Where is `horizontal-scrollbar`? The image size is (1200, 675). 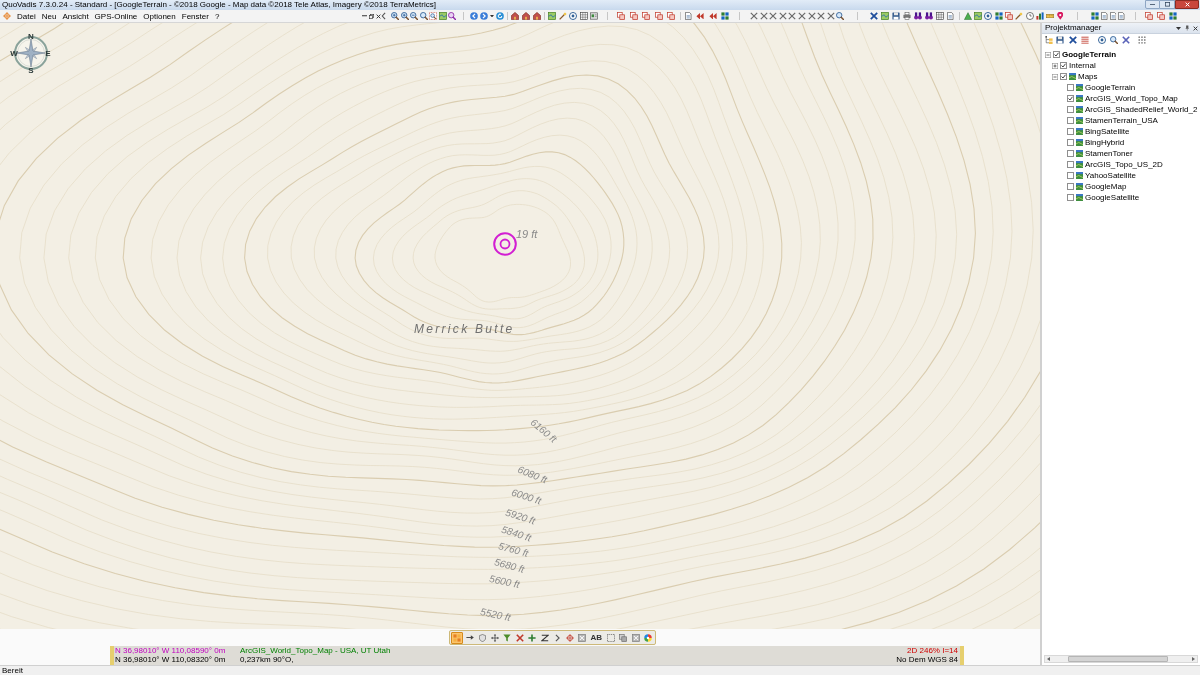
horizontal-scrollbar is located at coordinates (1121, 659).